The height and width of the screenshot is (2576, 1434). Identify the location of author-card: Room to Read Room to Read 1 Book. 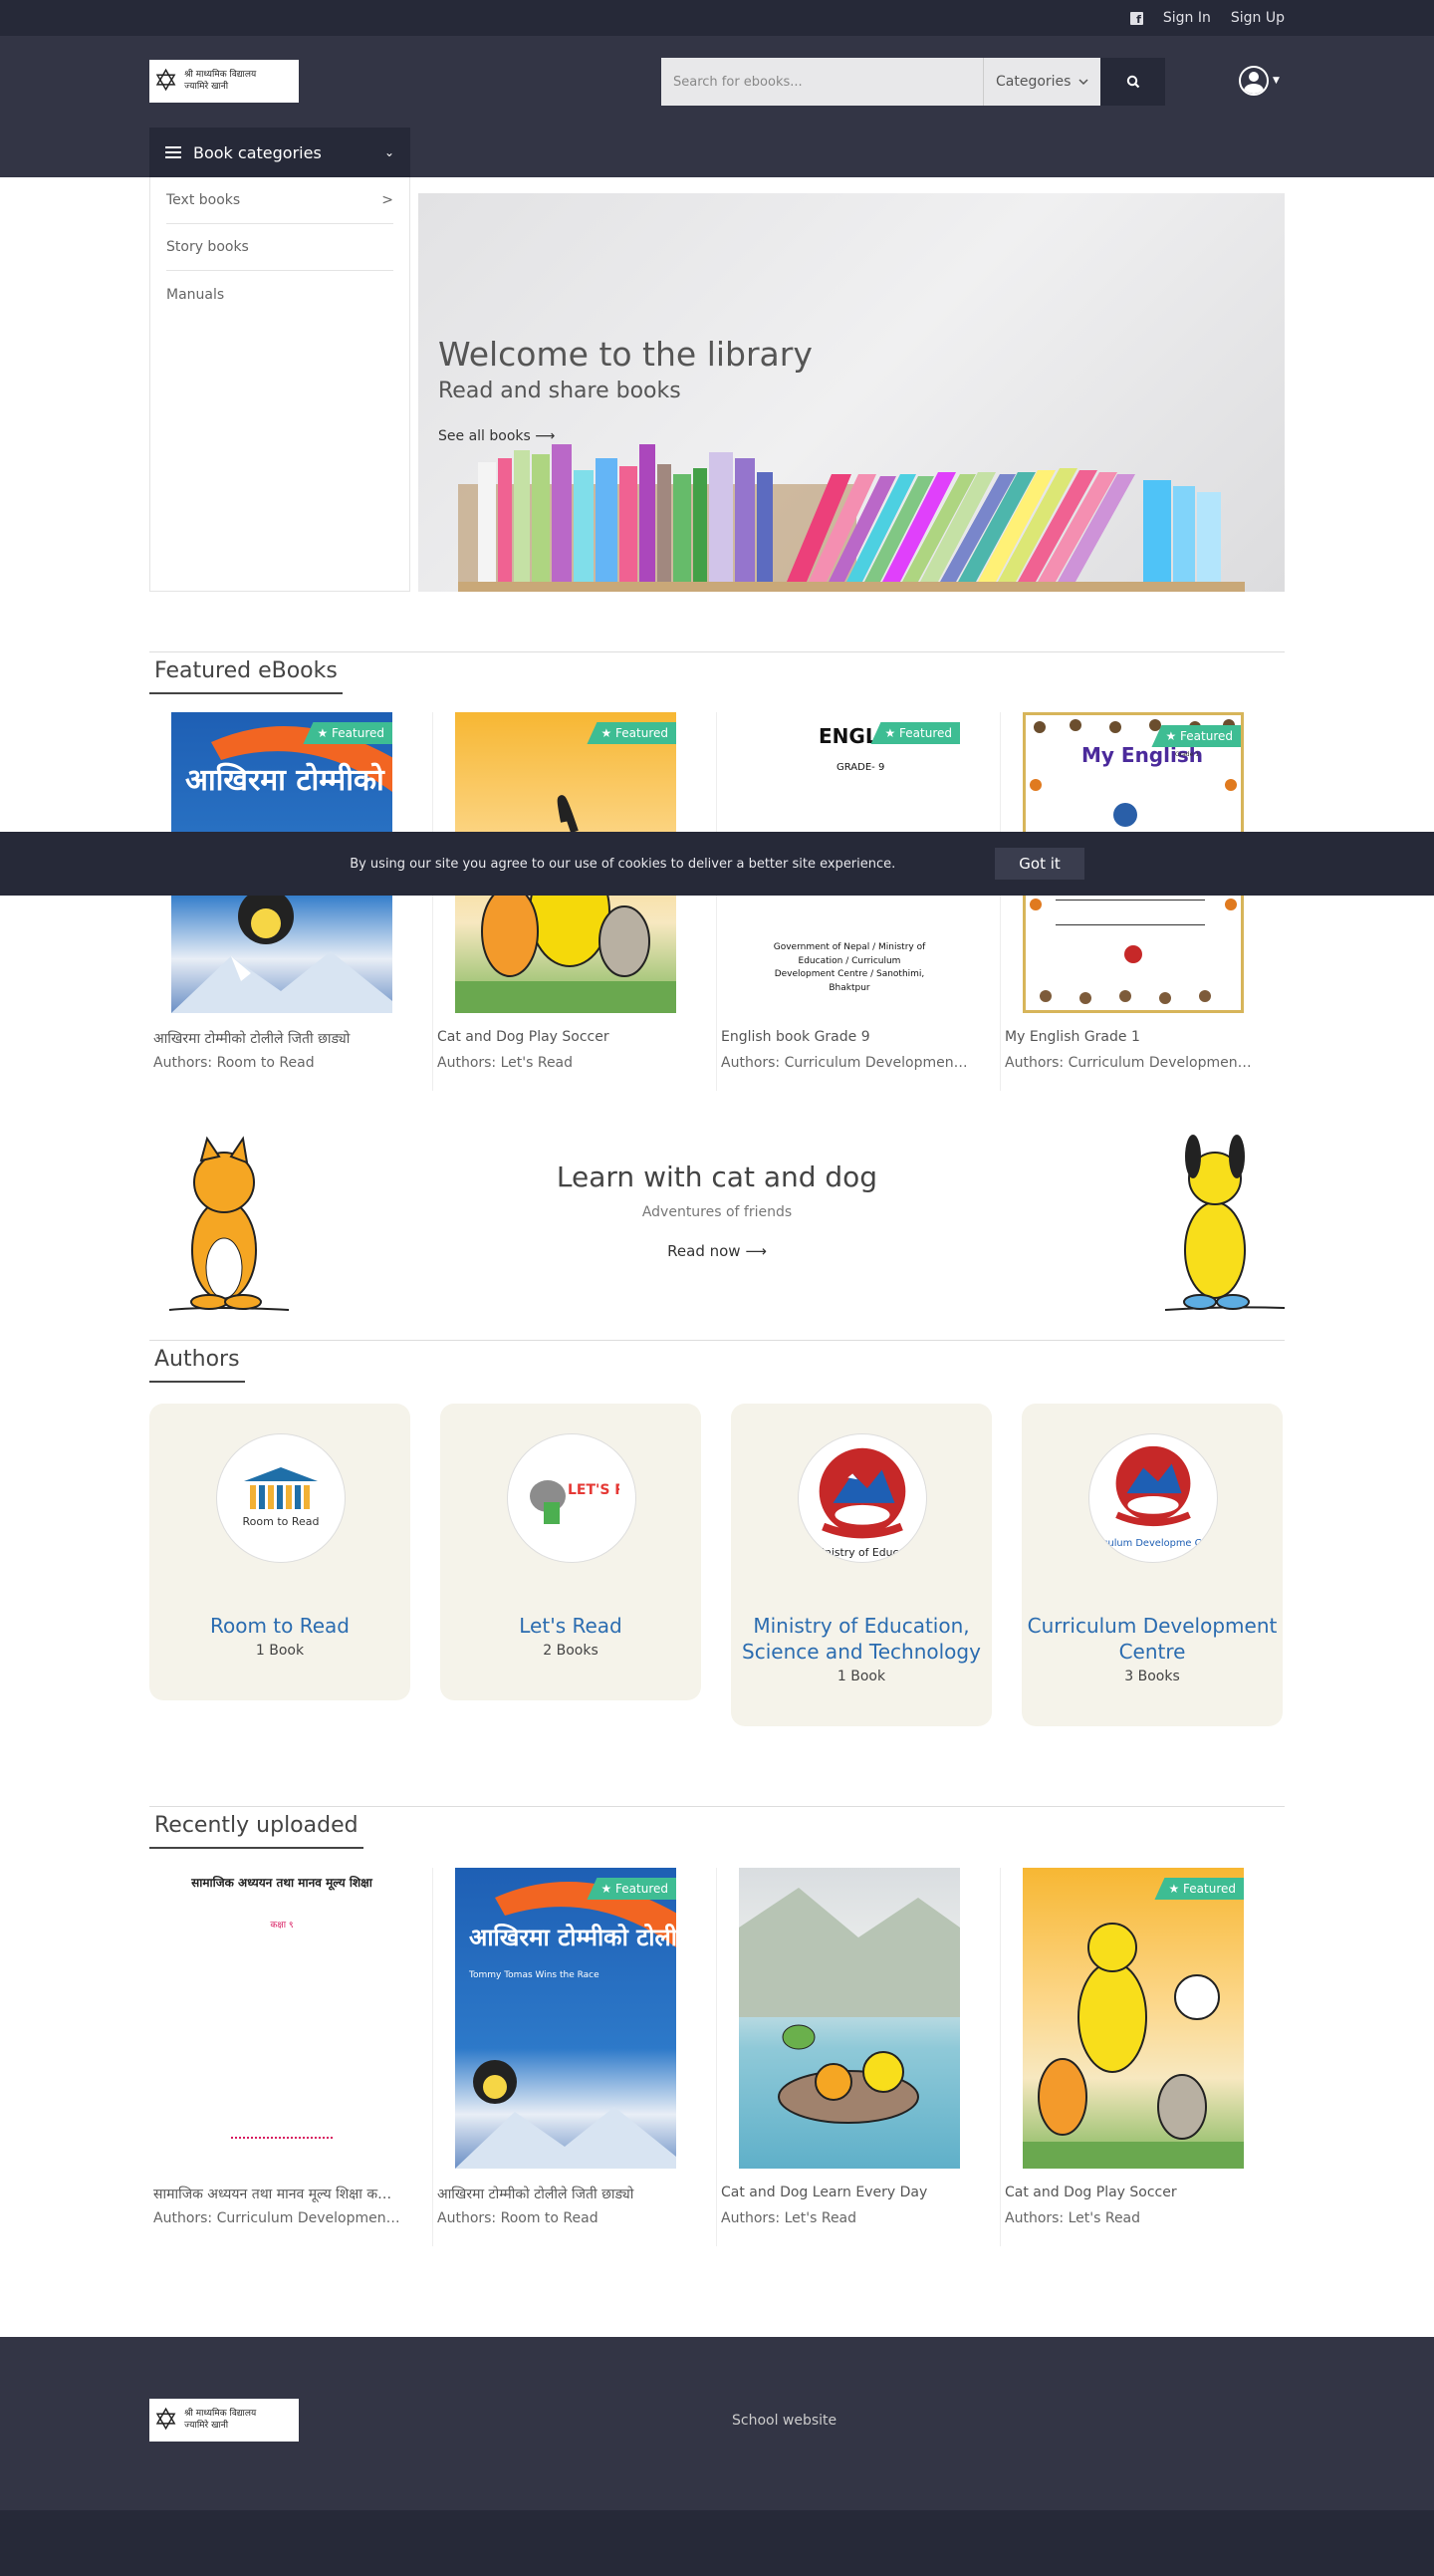
(279, 1552).